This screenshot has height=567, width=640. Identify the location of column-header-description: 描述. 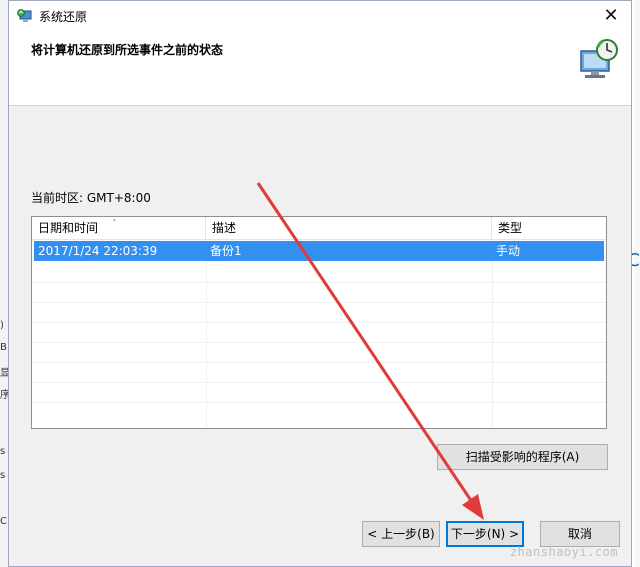
(349, 228).